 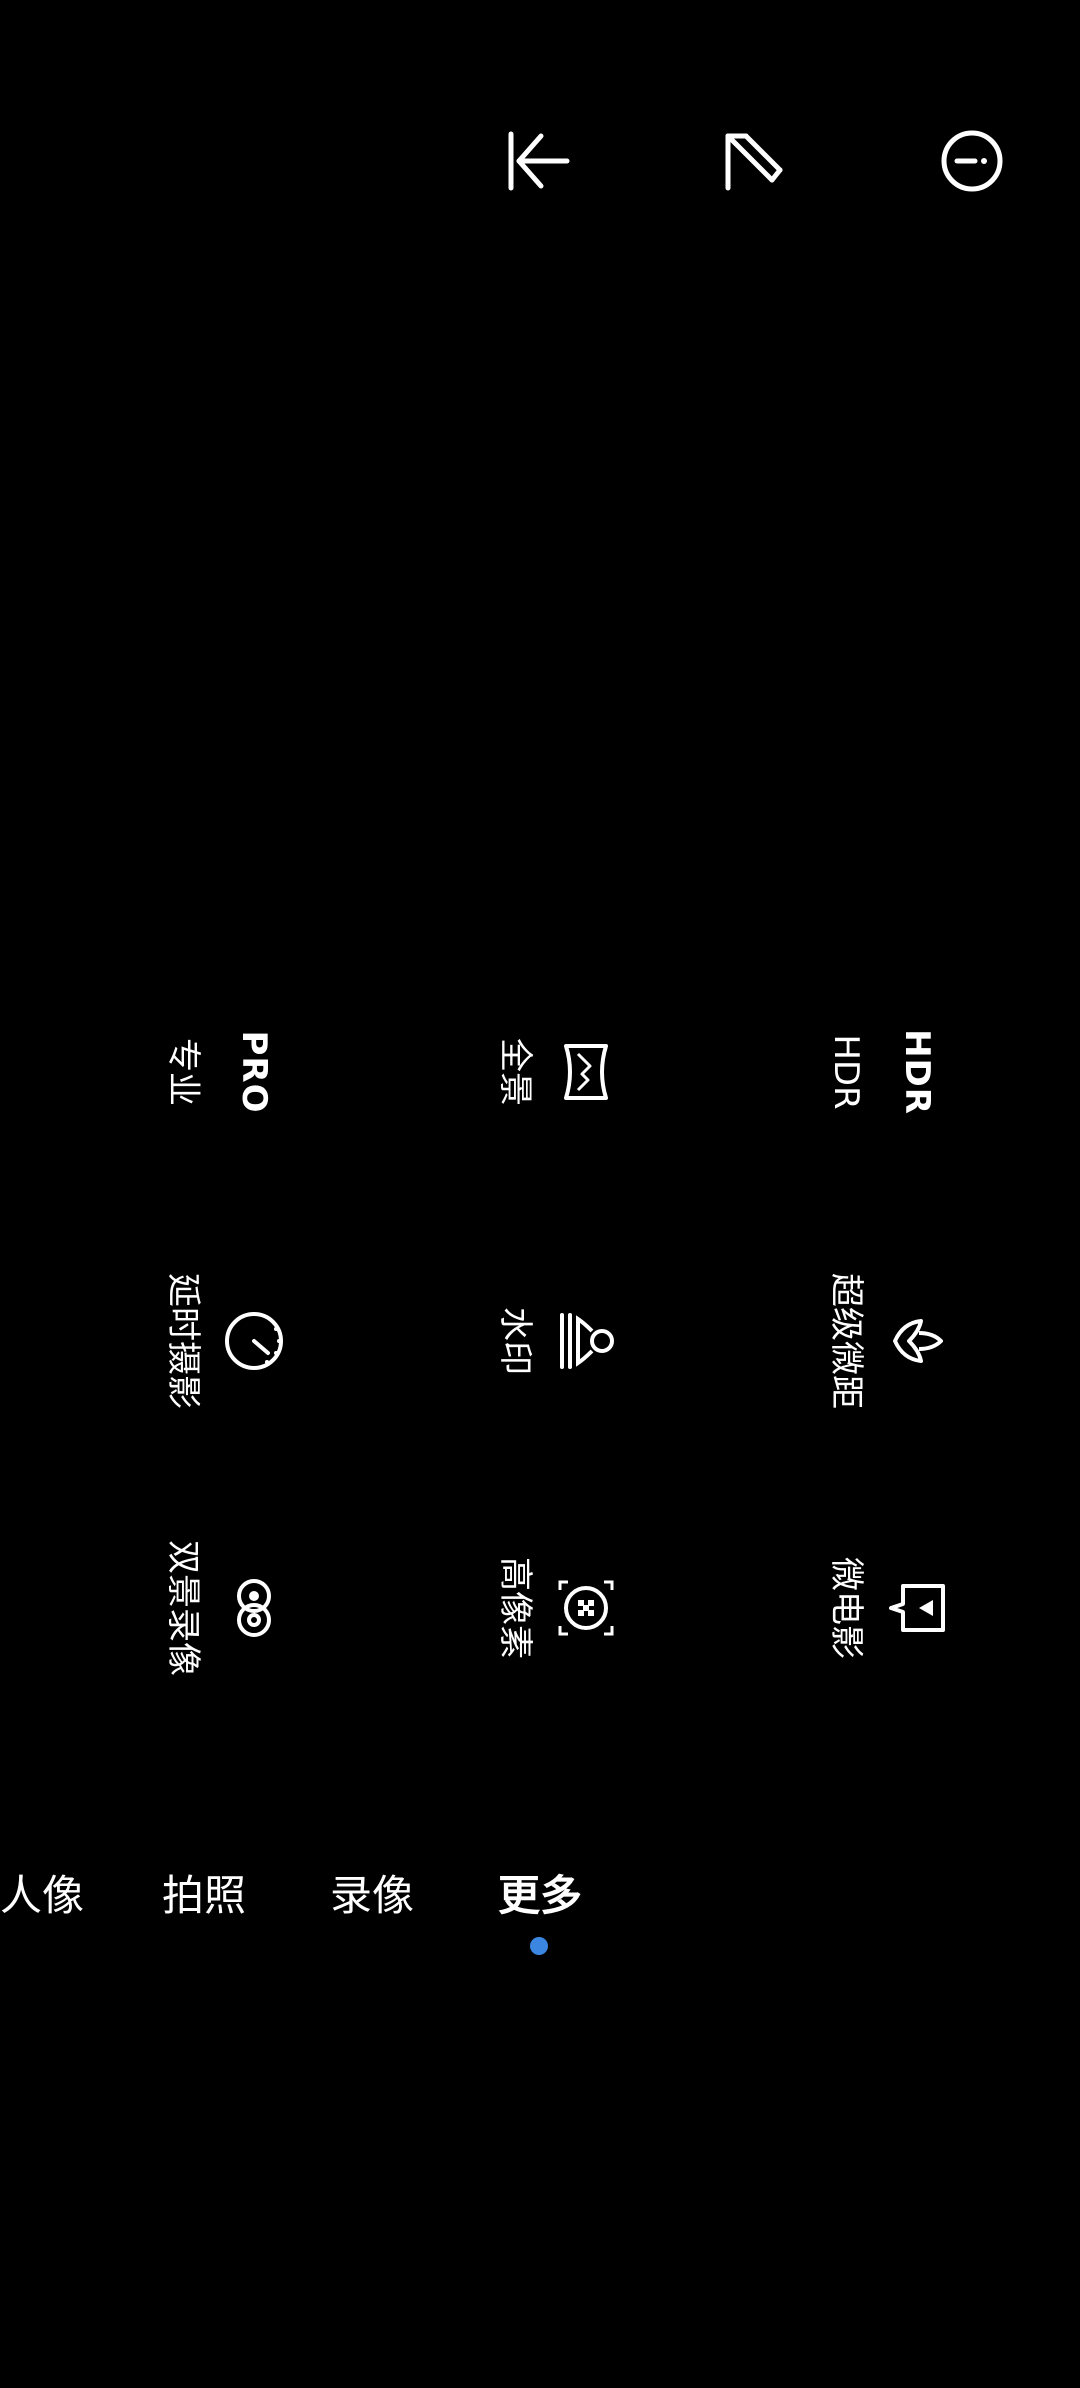 What do you see at coordinates (586, 1608) in the screenshot?
I see `high-res-icon` at bounding box center [586, 1608].